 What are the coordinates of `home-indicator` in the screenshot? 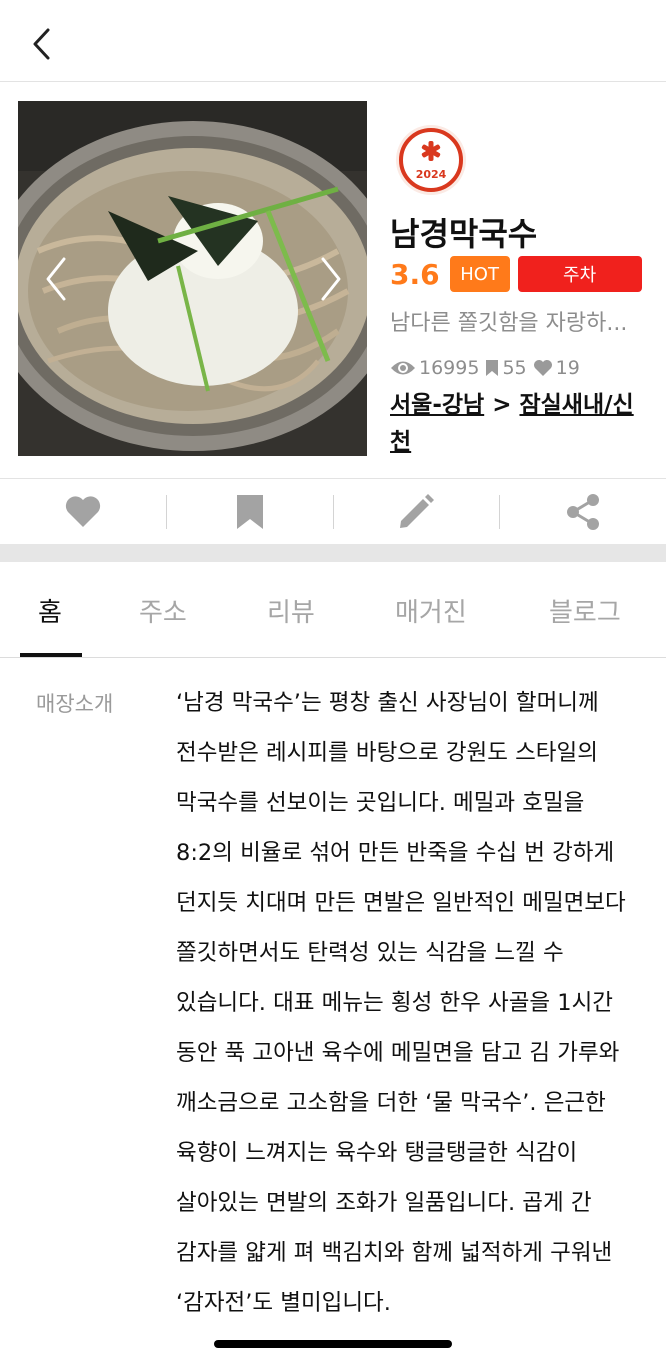 It's located at (333, 1344).